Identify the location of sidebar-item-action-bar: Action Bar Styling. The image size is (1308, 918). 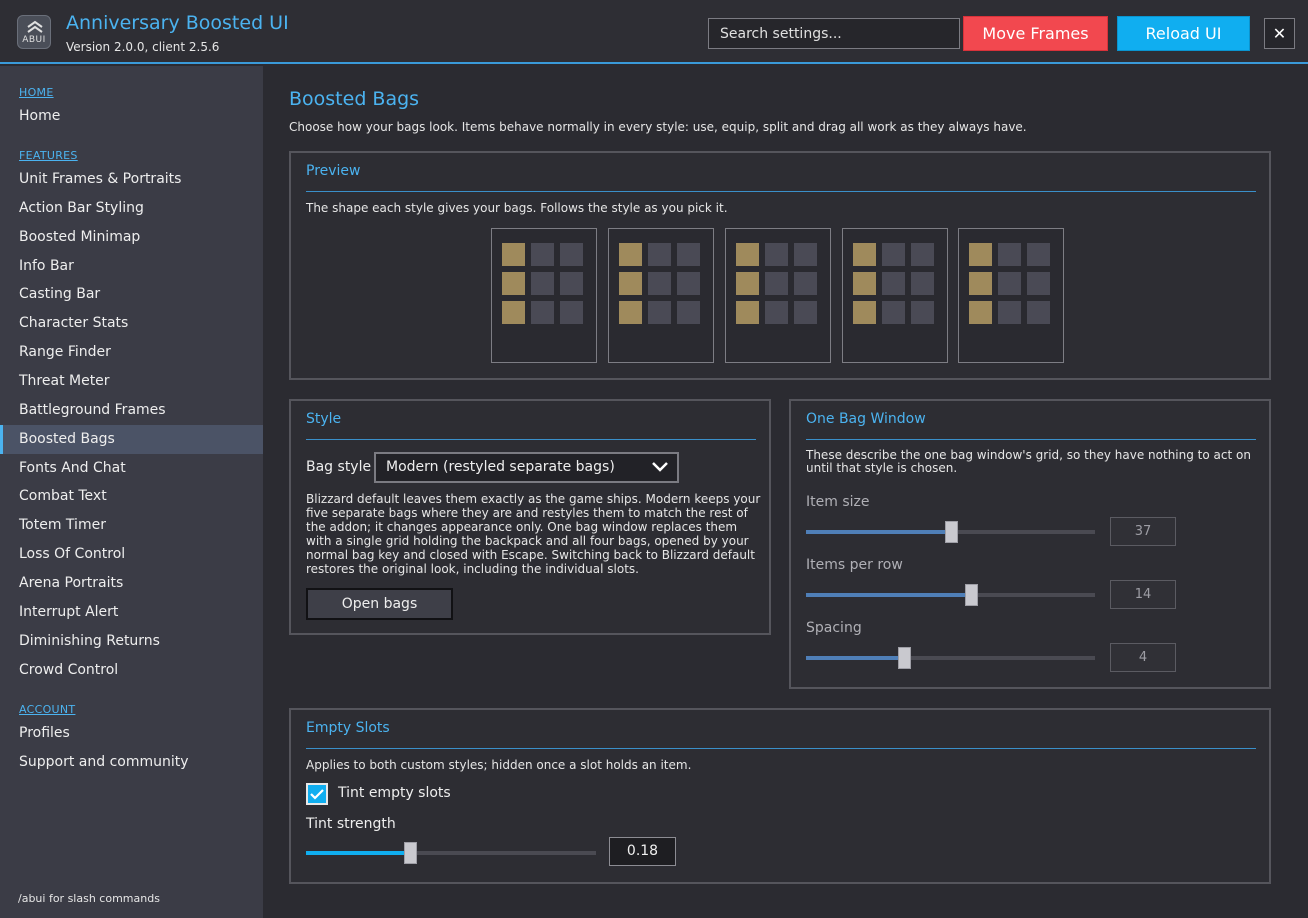
(131, 208).